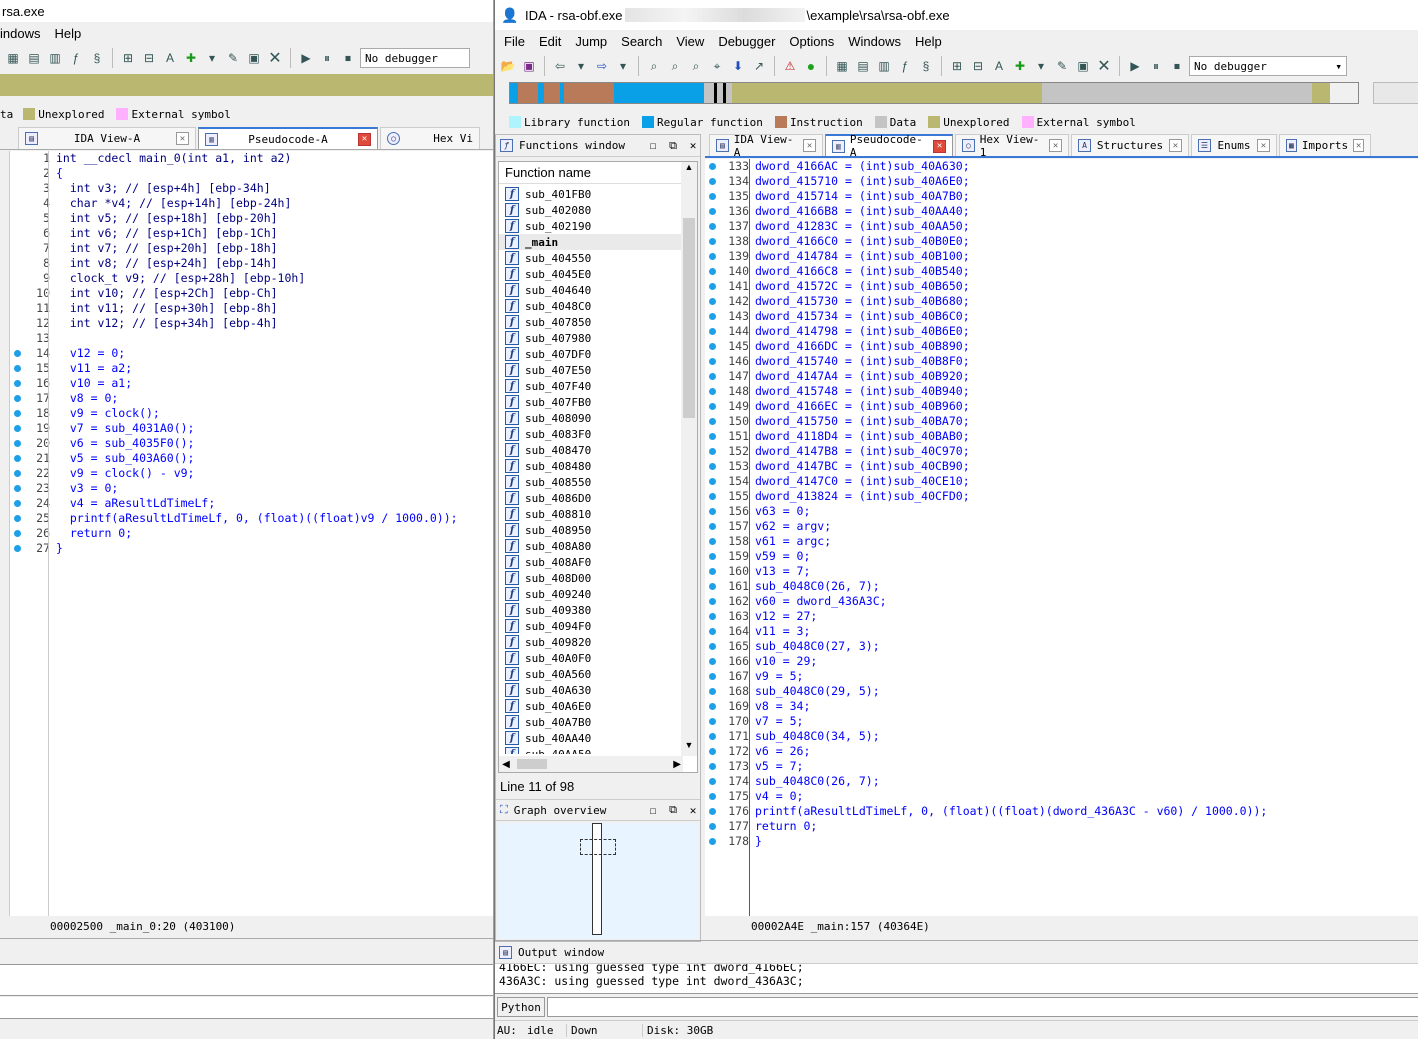  I want to click on jump-address-icon: ↗, so click(759, 66).